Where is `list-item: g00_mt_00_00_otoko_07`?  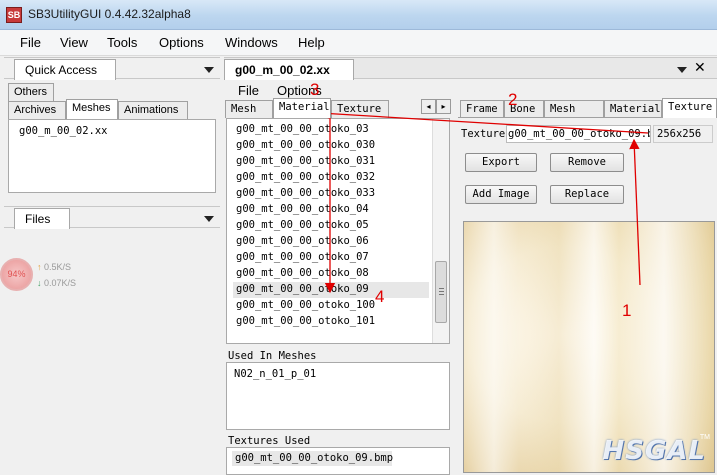
list-item: g00_mt_00_00_otoko_07 is located at coordinates (302, 257).